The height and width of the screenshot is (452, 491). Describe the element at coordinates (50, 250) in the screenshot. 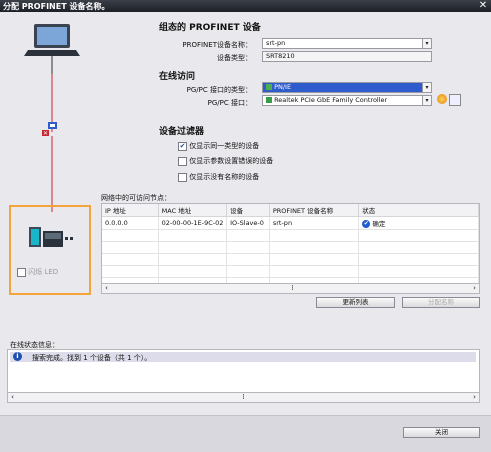

I see `device-highlight-box: 闪烁 LED` at that location.